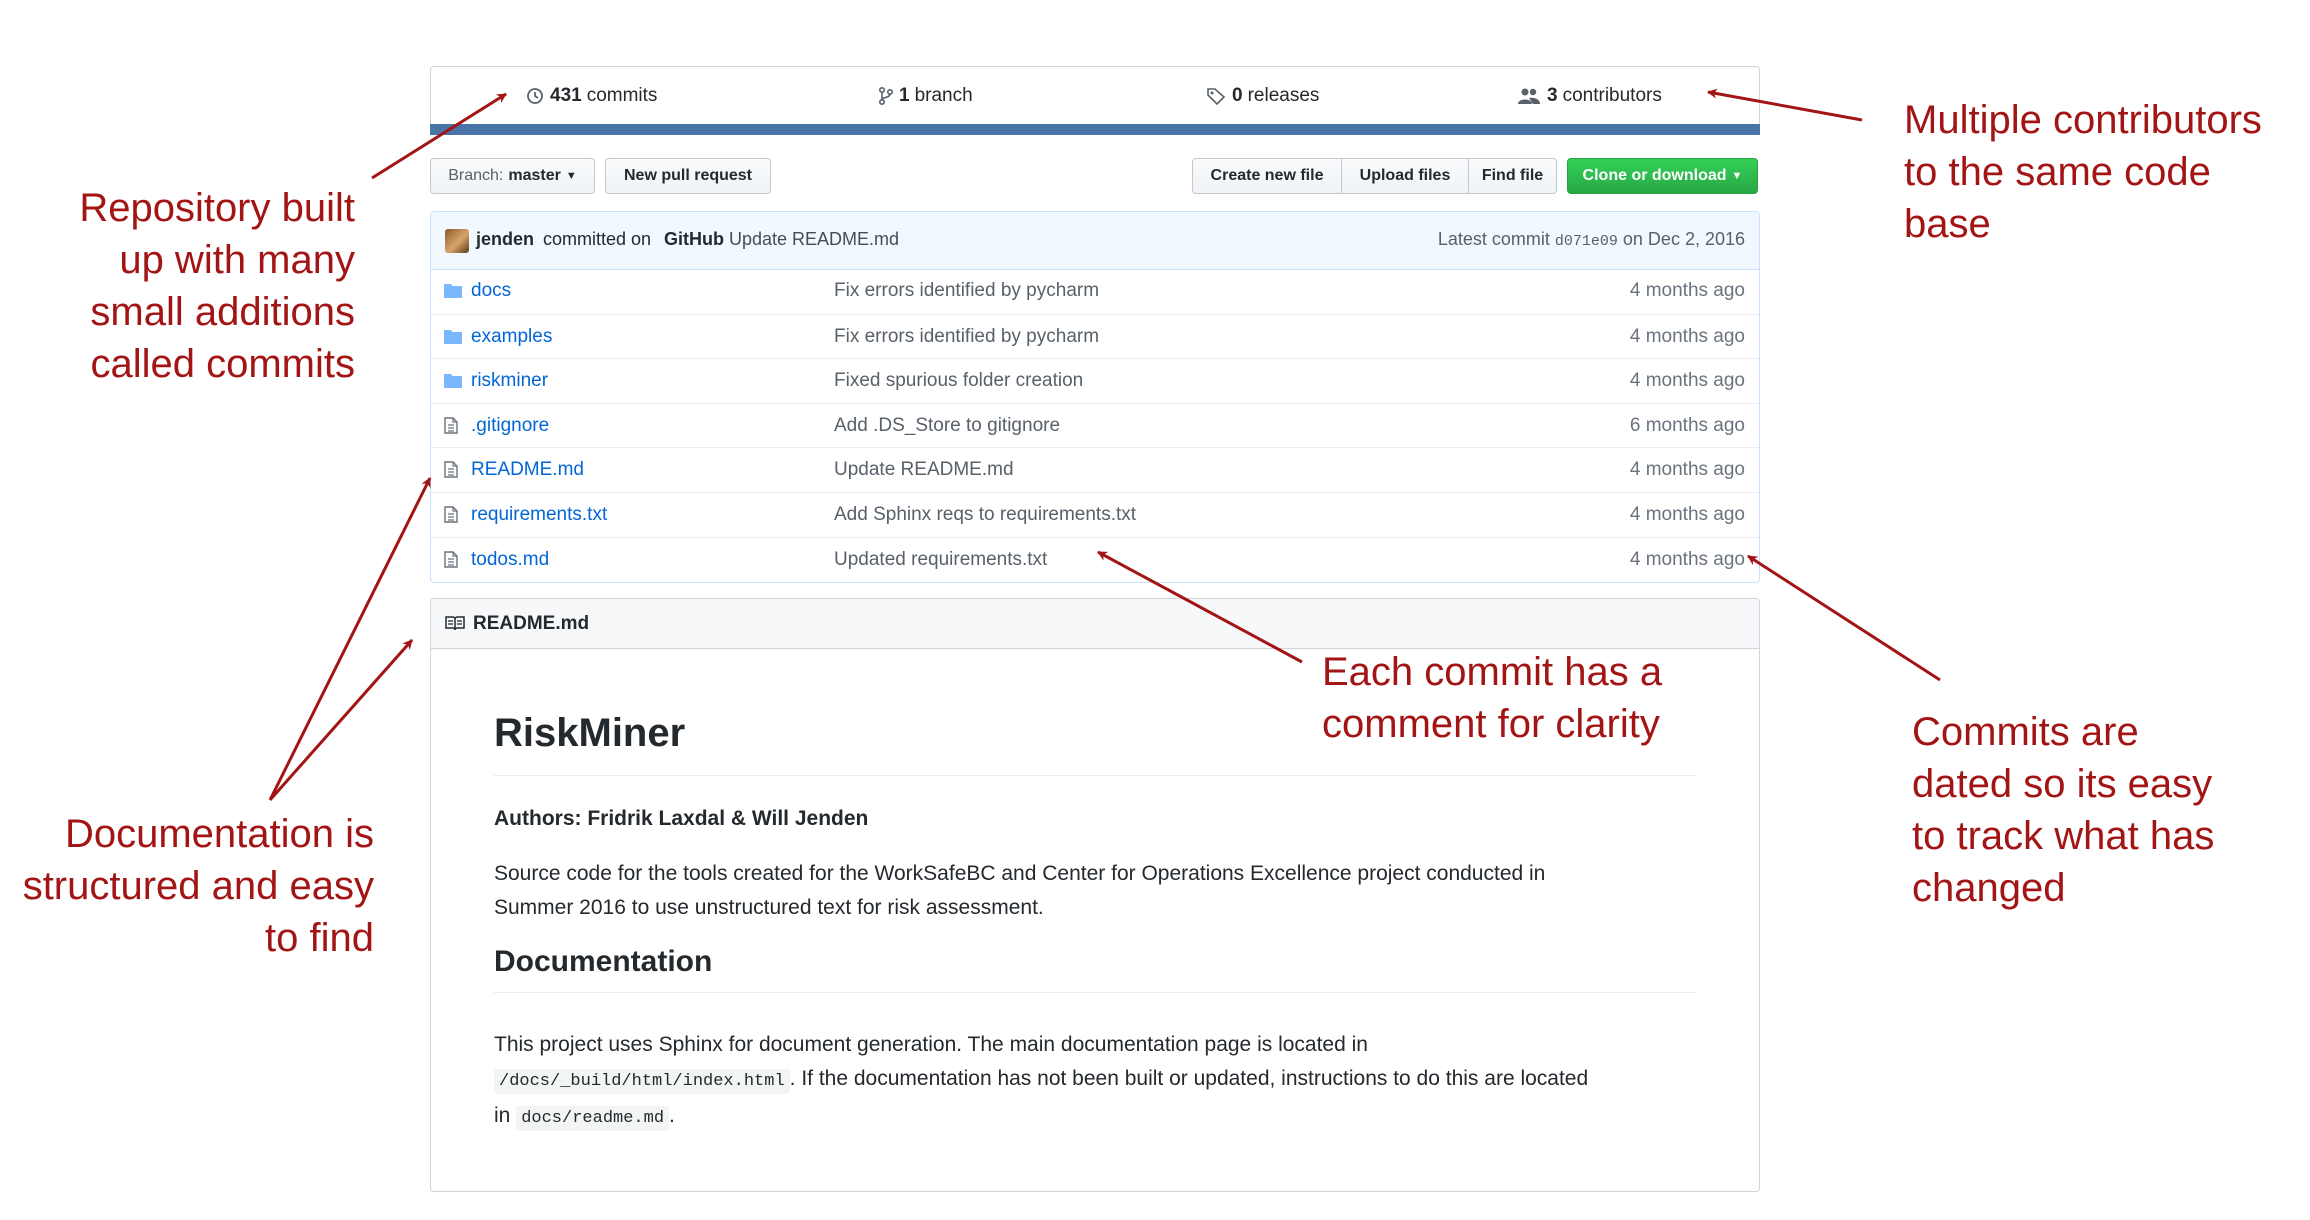 This screenshot has width=2310, height=1220. Describe the element at coordinates (1844, 618) in the screenshot. I see `arrow-to-commit-age` at that location.